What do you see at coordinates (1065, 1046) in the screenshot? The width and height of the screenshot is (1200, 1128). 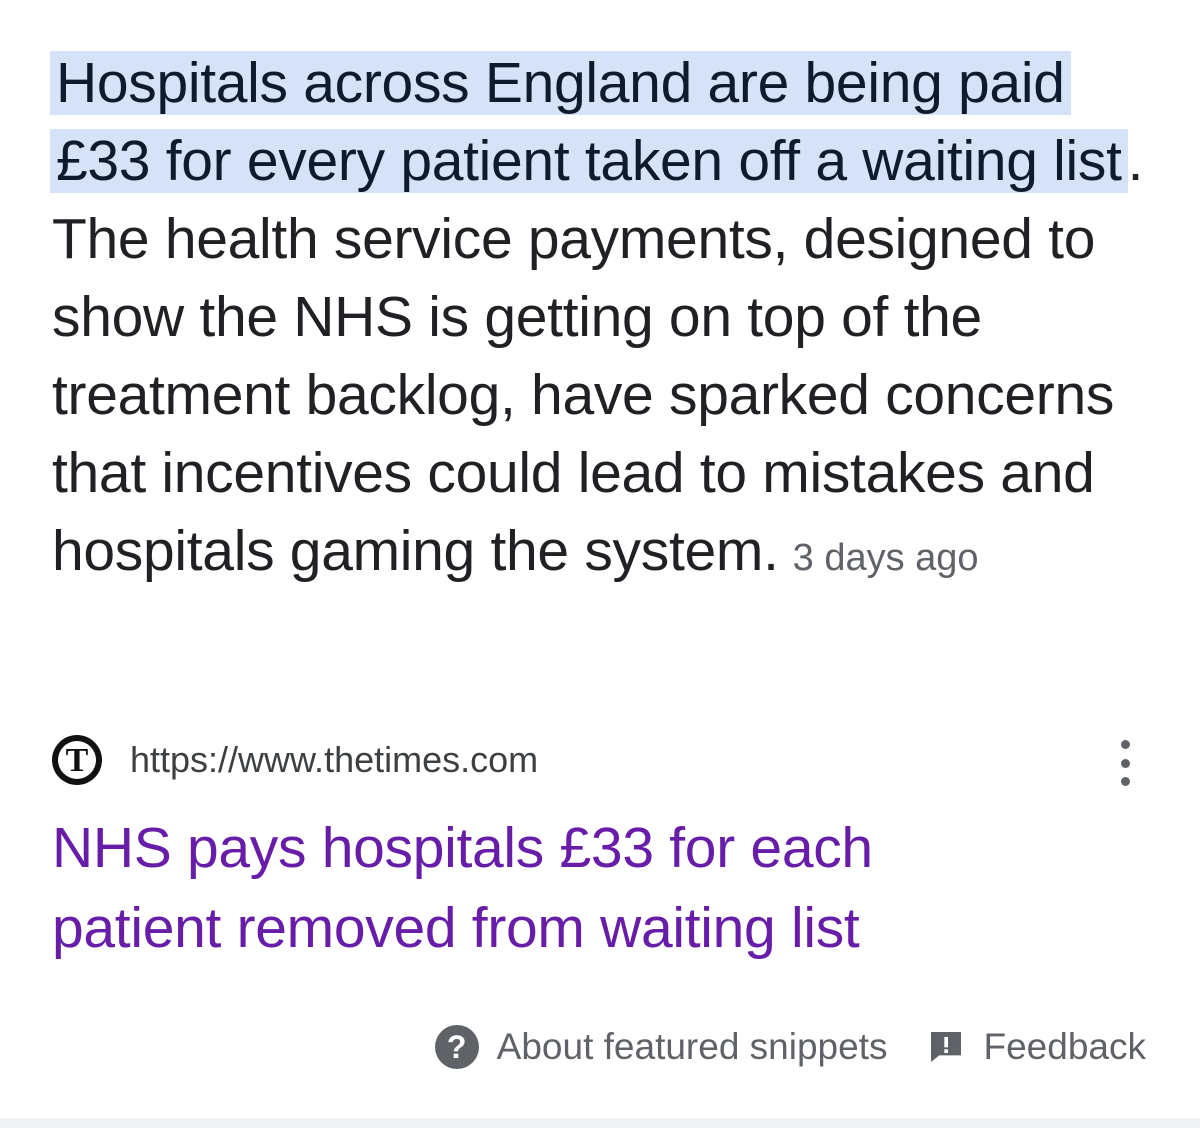 I see `feedback-label: Feedback` at bounding box center [1065, 1046].